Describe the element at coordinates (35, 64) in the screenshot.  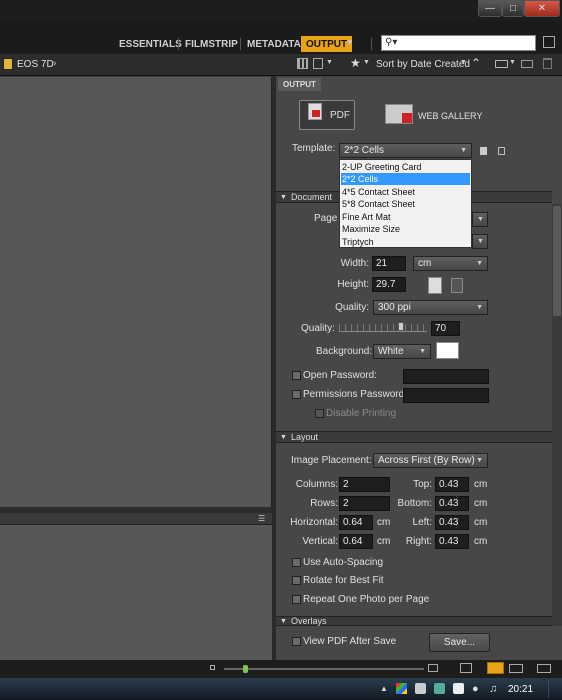
I see `breadcrumb-folder: EOS 7D` at that location.